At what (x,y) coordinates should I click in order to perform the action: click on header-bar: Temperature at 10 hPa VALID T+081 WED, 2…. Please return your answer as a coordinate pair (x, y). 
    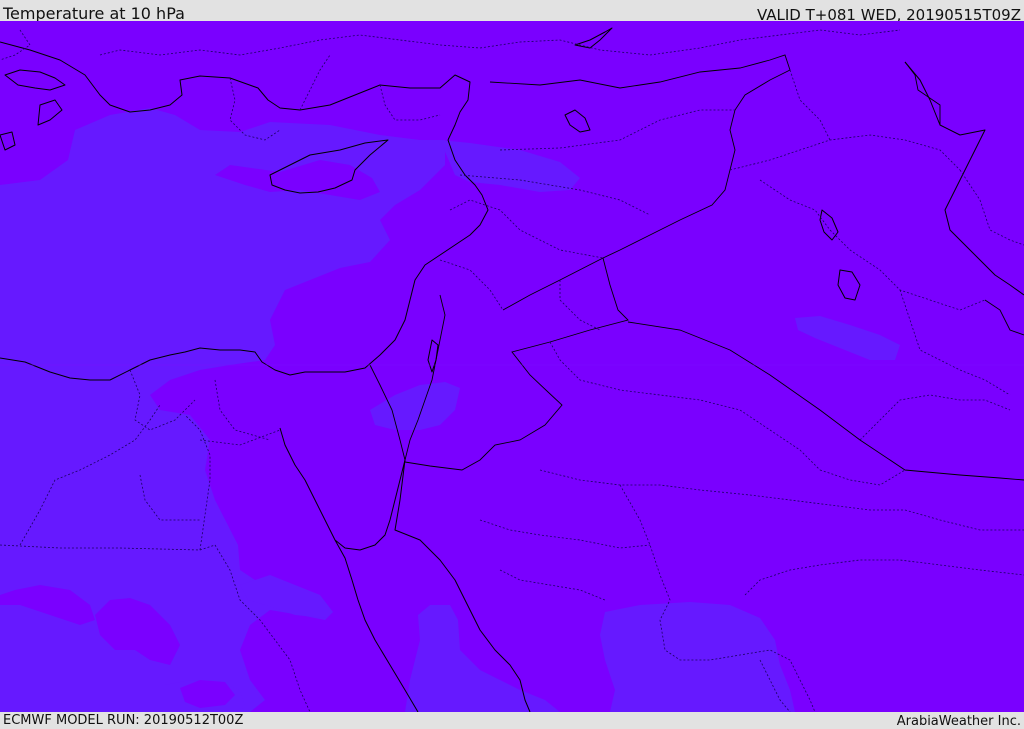
    Looking at the image, I should click on (512, 12).